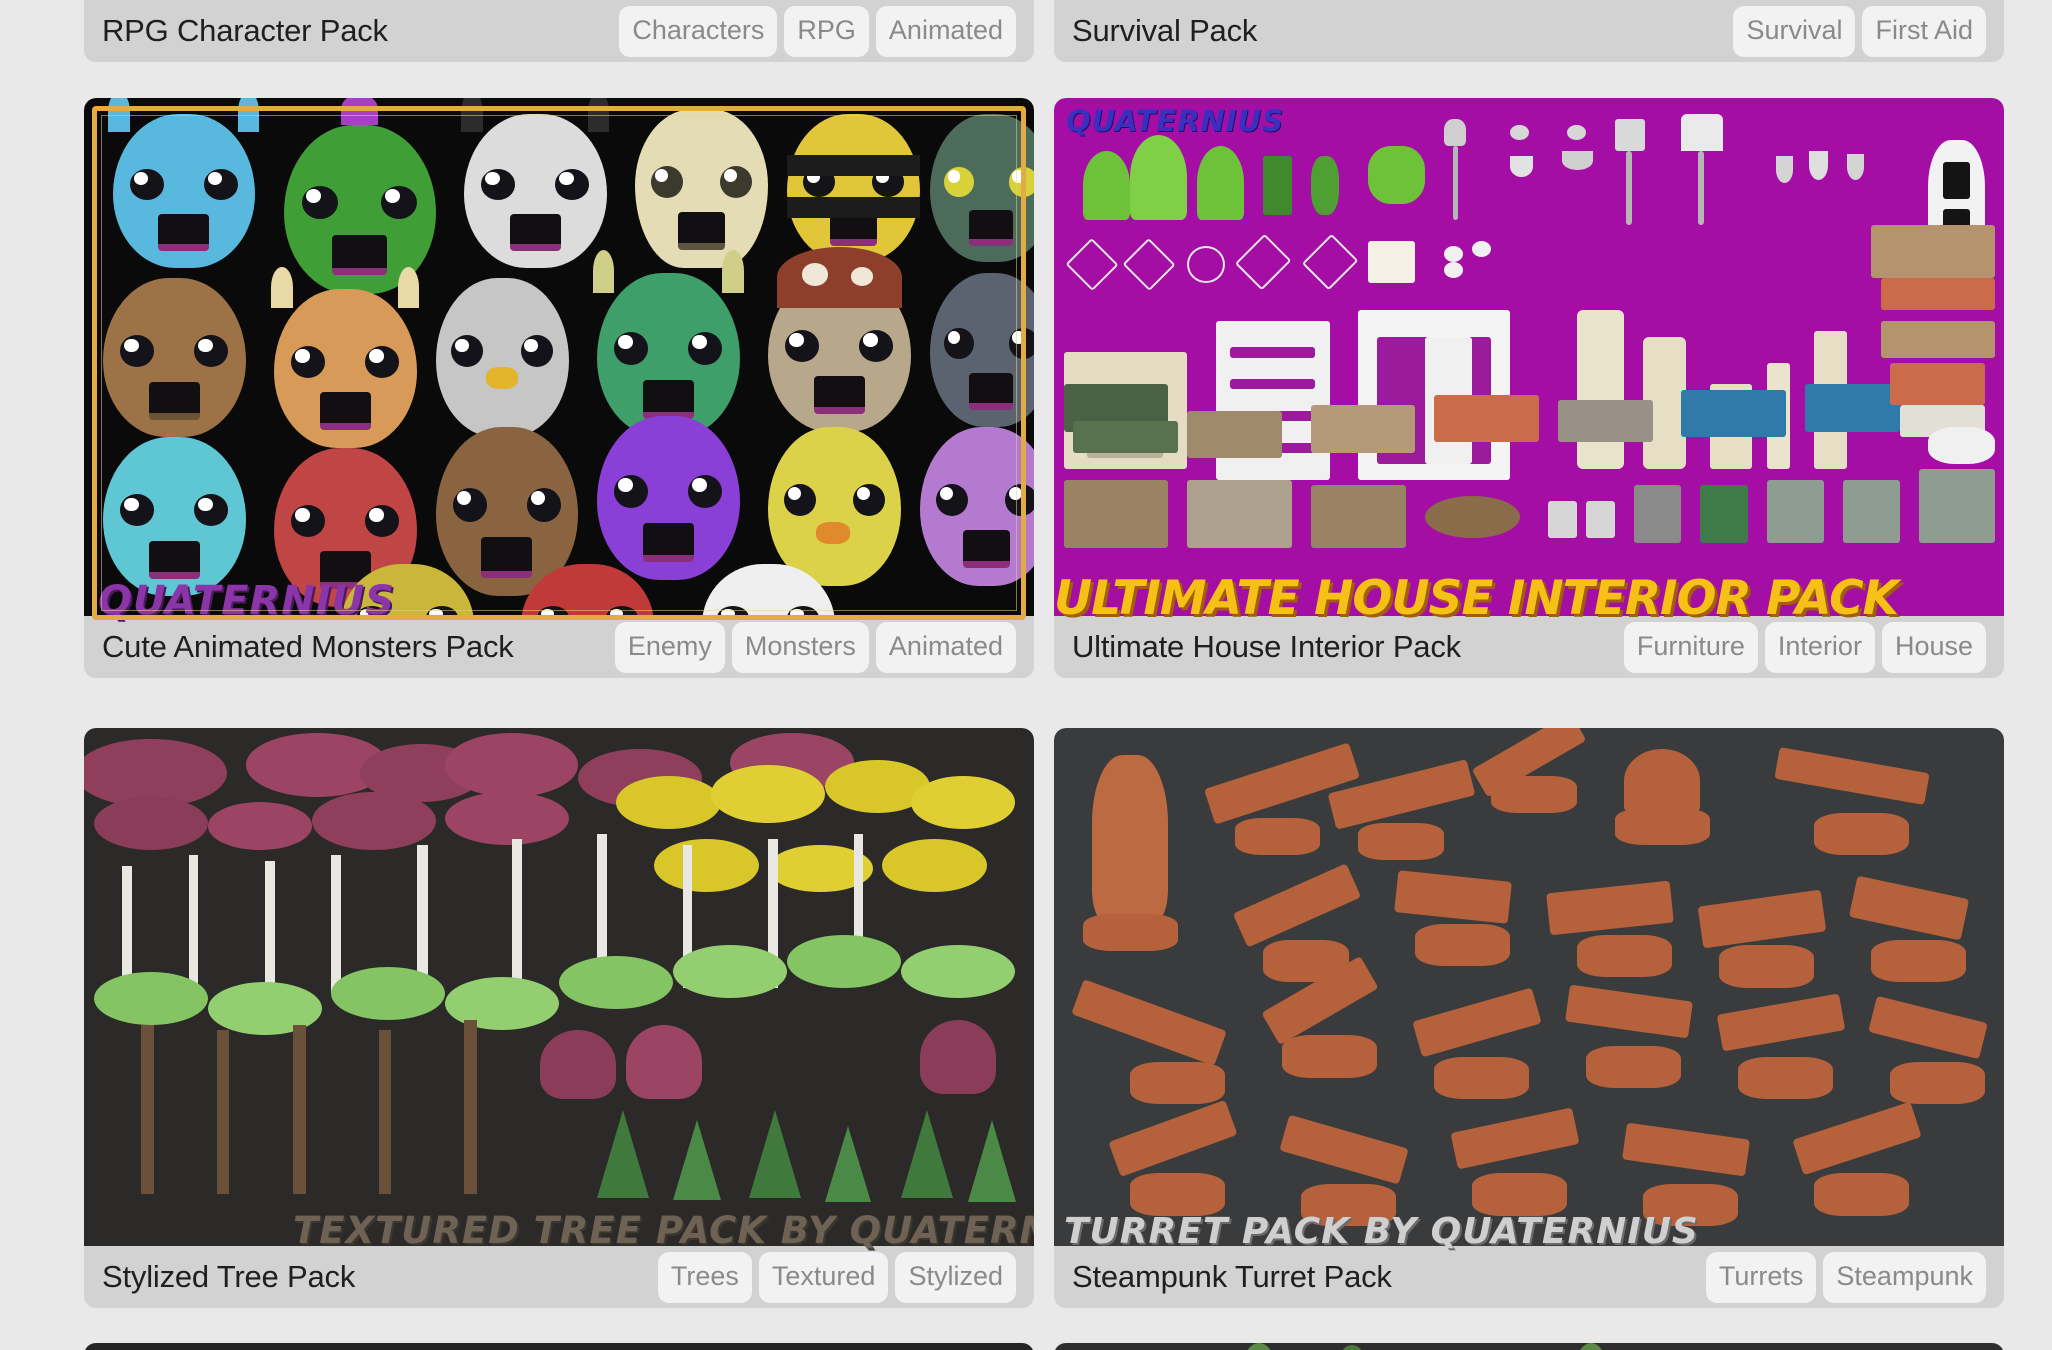  I want to click on asset-card-next-row-right, so click(1529, 1346).